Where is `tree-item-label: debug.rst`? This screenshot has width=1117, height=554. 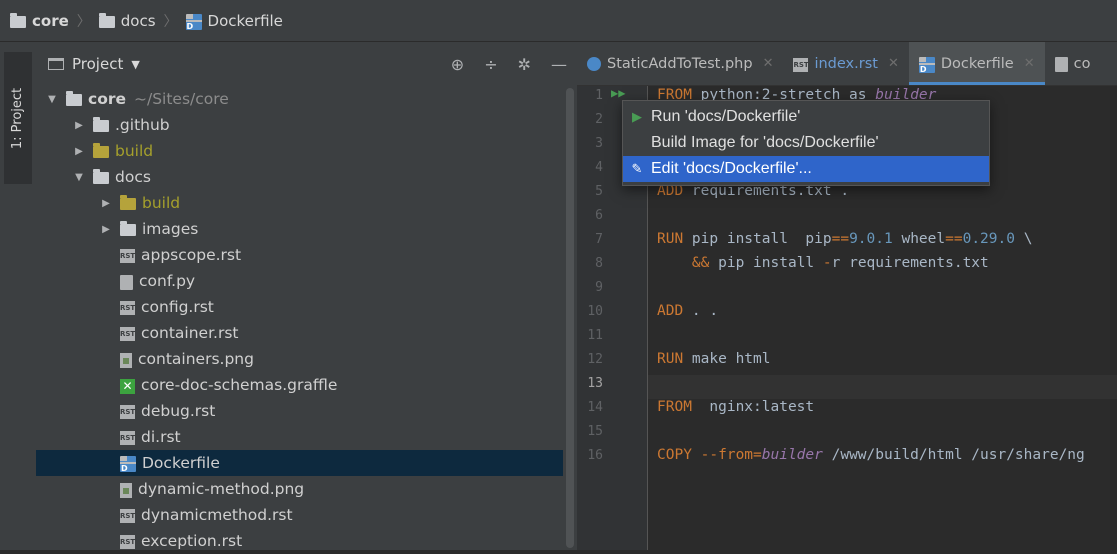
tree-item-label: debug.rst is located at coordinates (178, 411).